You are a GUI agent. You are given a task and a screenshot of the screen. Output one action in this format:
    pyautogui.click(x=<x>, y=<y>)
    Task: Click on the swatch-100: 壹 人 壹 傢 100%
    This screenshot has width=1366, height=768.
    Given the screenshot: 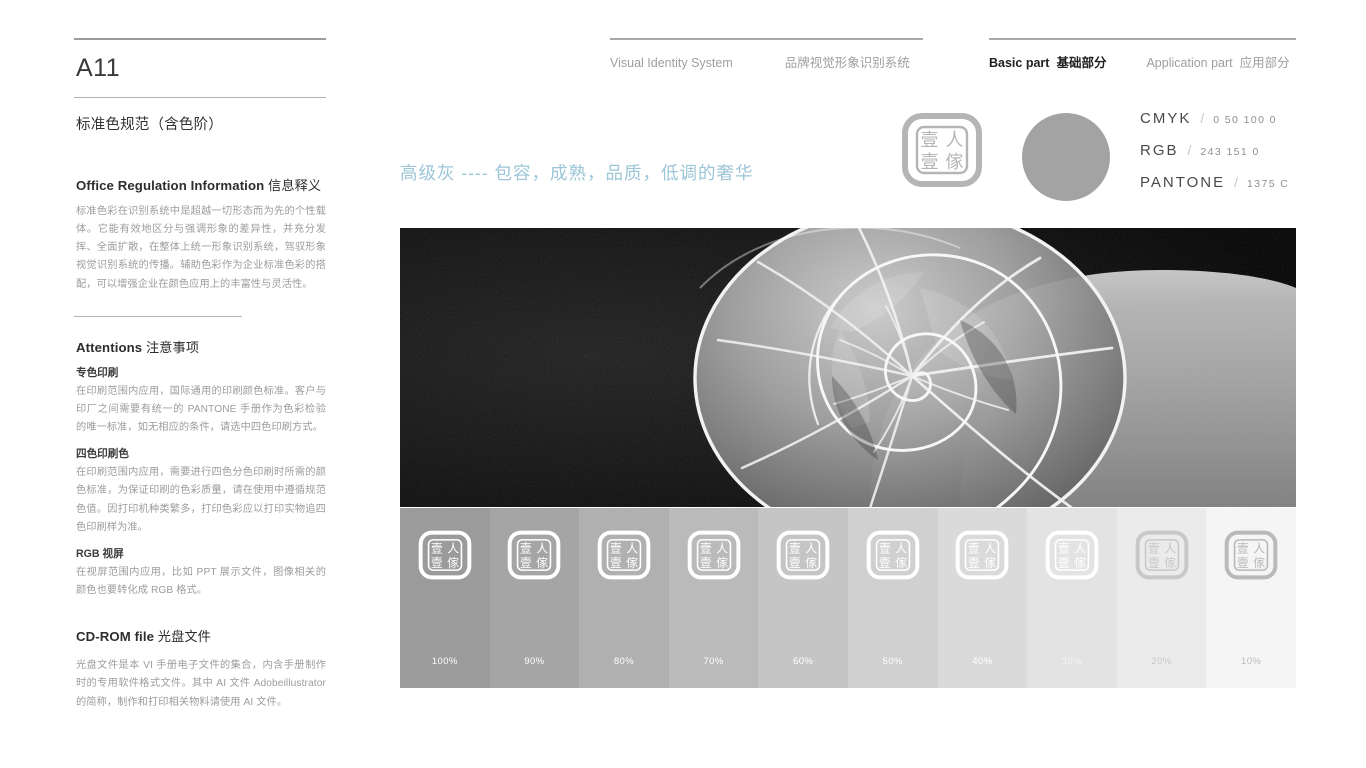 What is the action you would take?
    pyautogui.click(x=445, y=598)
    